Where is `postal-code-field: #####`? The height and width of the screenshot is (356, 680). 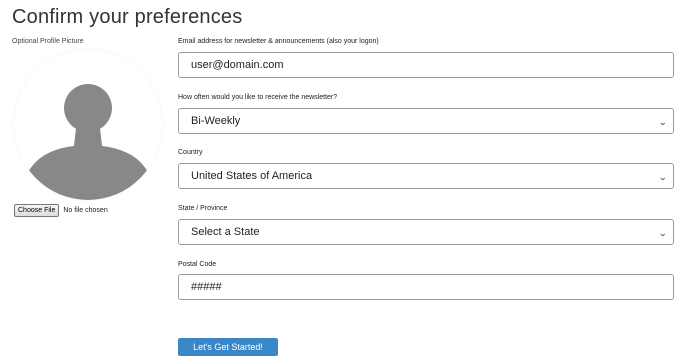 postal-code-field: ##### is located at coordinates (426, 287).